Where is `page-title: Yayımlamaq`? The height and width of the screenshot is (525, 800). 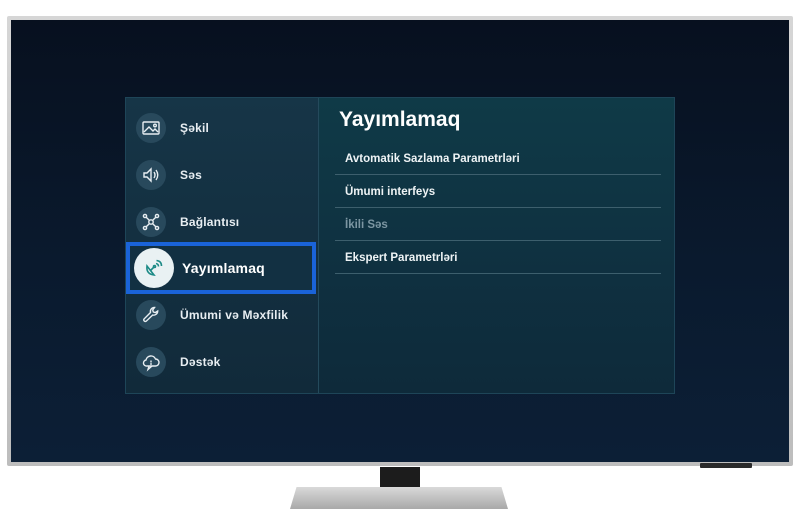
page-title: Yayımlamaq is located at coordinates (400, 119).